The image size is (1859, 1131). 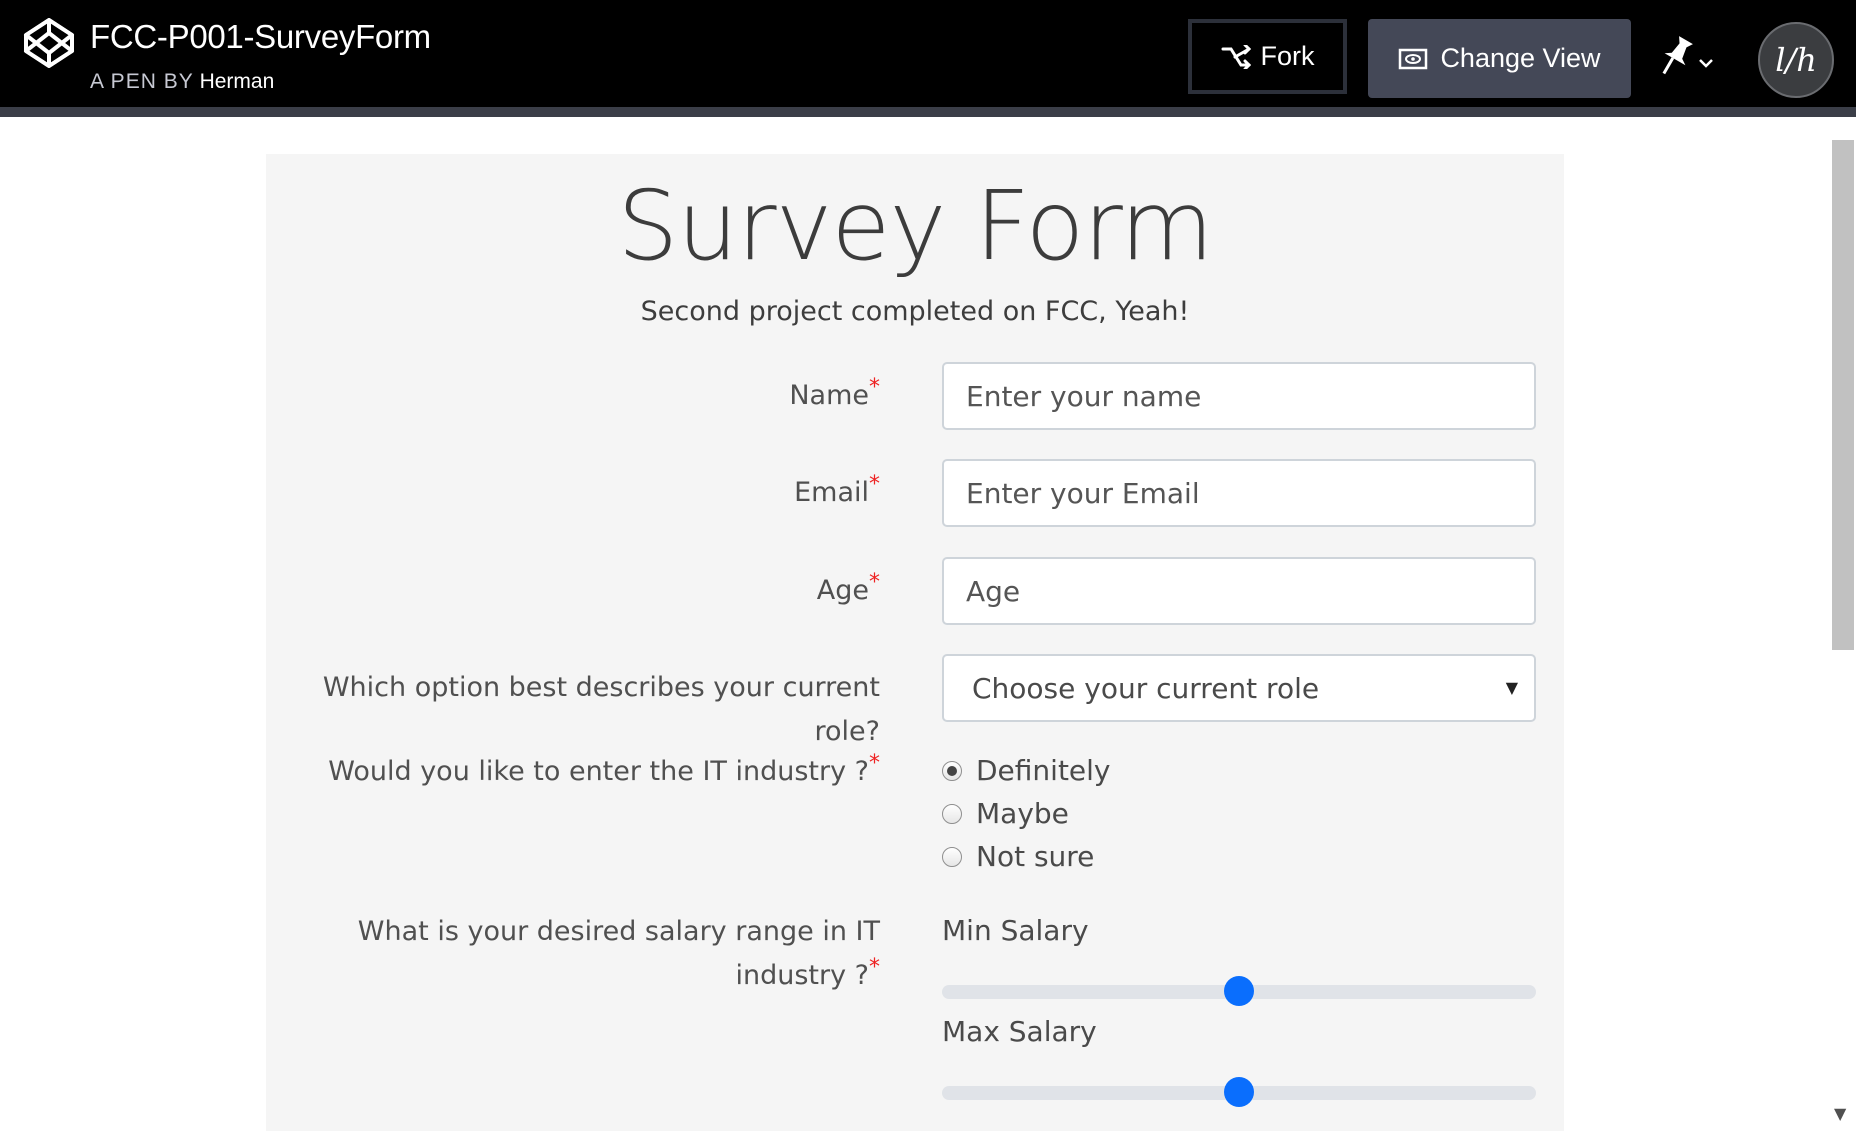 I want to click on min-salary-label: Min Salary, so click(x=1015, y=930).